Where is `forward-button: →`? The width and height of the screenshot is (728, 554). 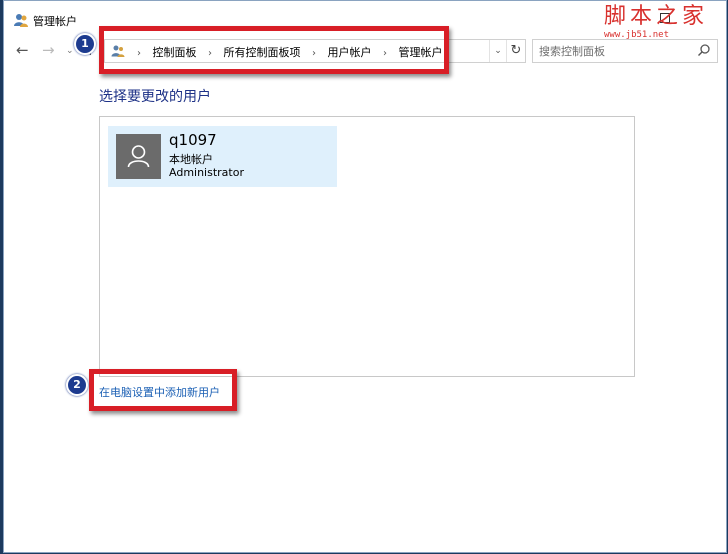
forward-button: → is located at coordinates (48, 50).